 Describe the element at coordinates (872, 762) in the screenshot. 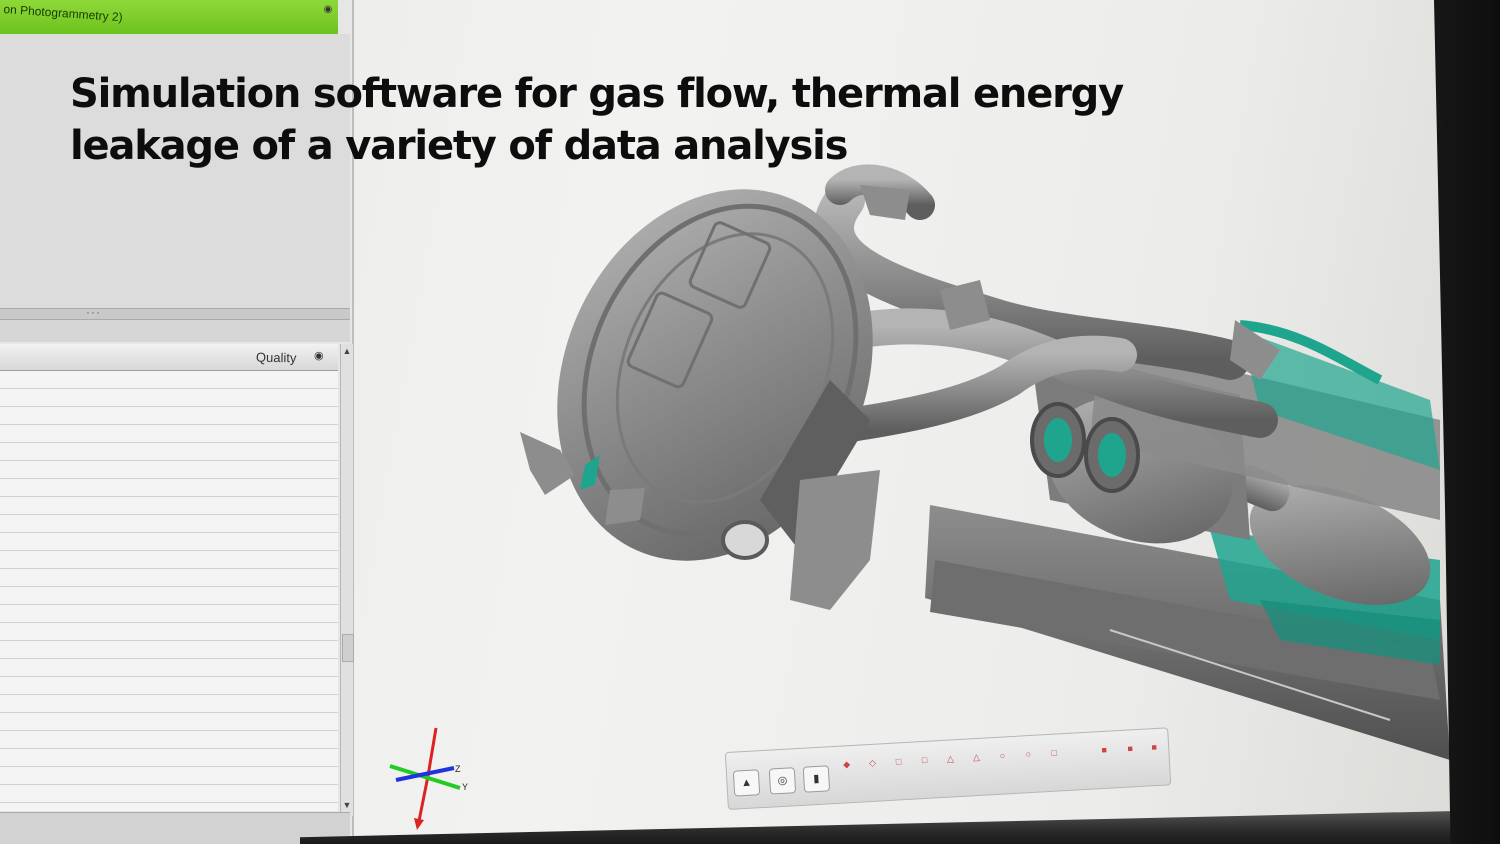

I see `toolbar-icon: ◇` at that location.